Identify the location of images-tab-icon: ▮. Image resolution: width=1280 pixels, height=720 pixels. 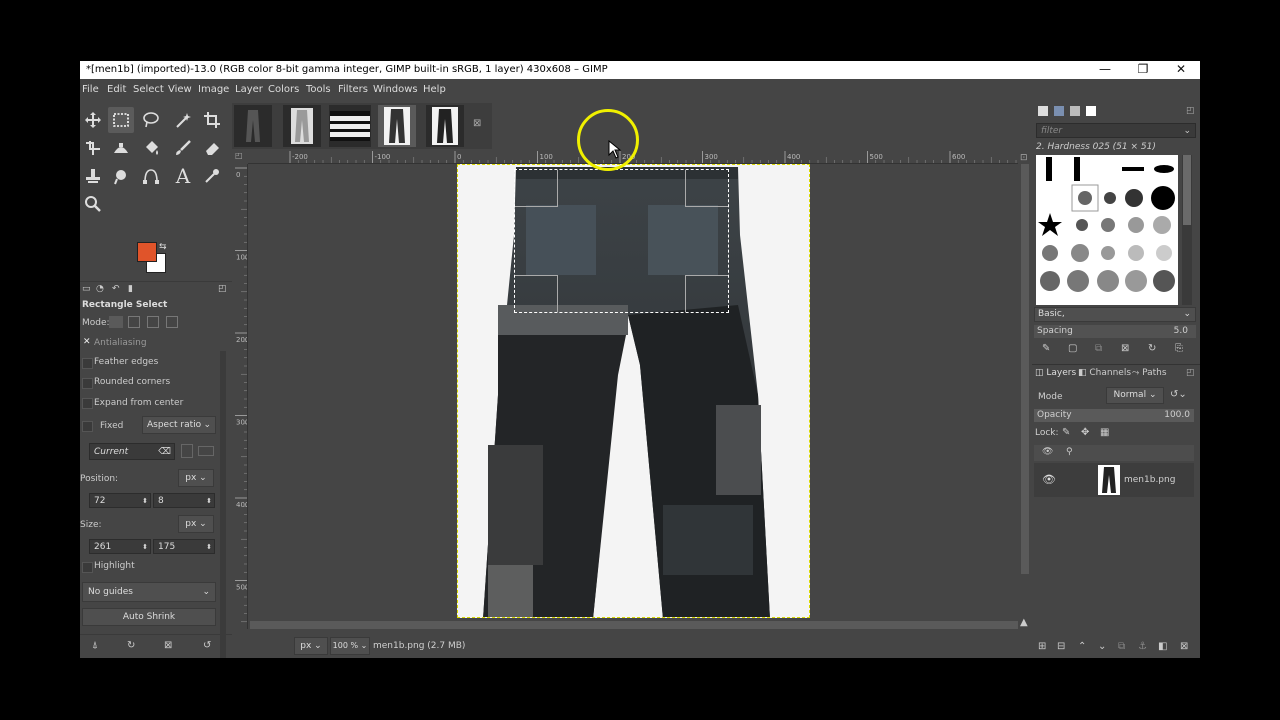
(130, 289).